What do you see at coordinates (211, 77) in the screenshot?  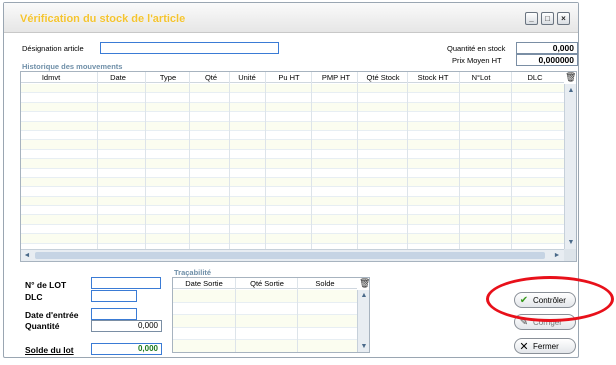 I see `col-qty: Qté` at bounding box center [211, 77].